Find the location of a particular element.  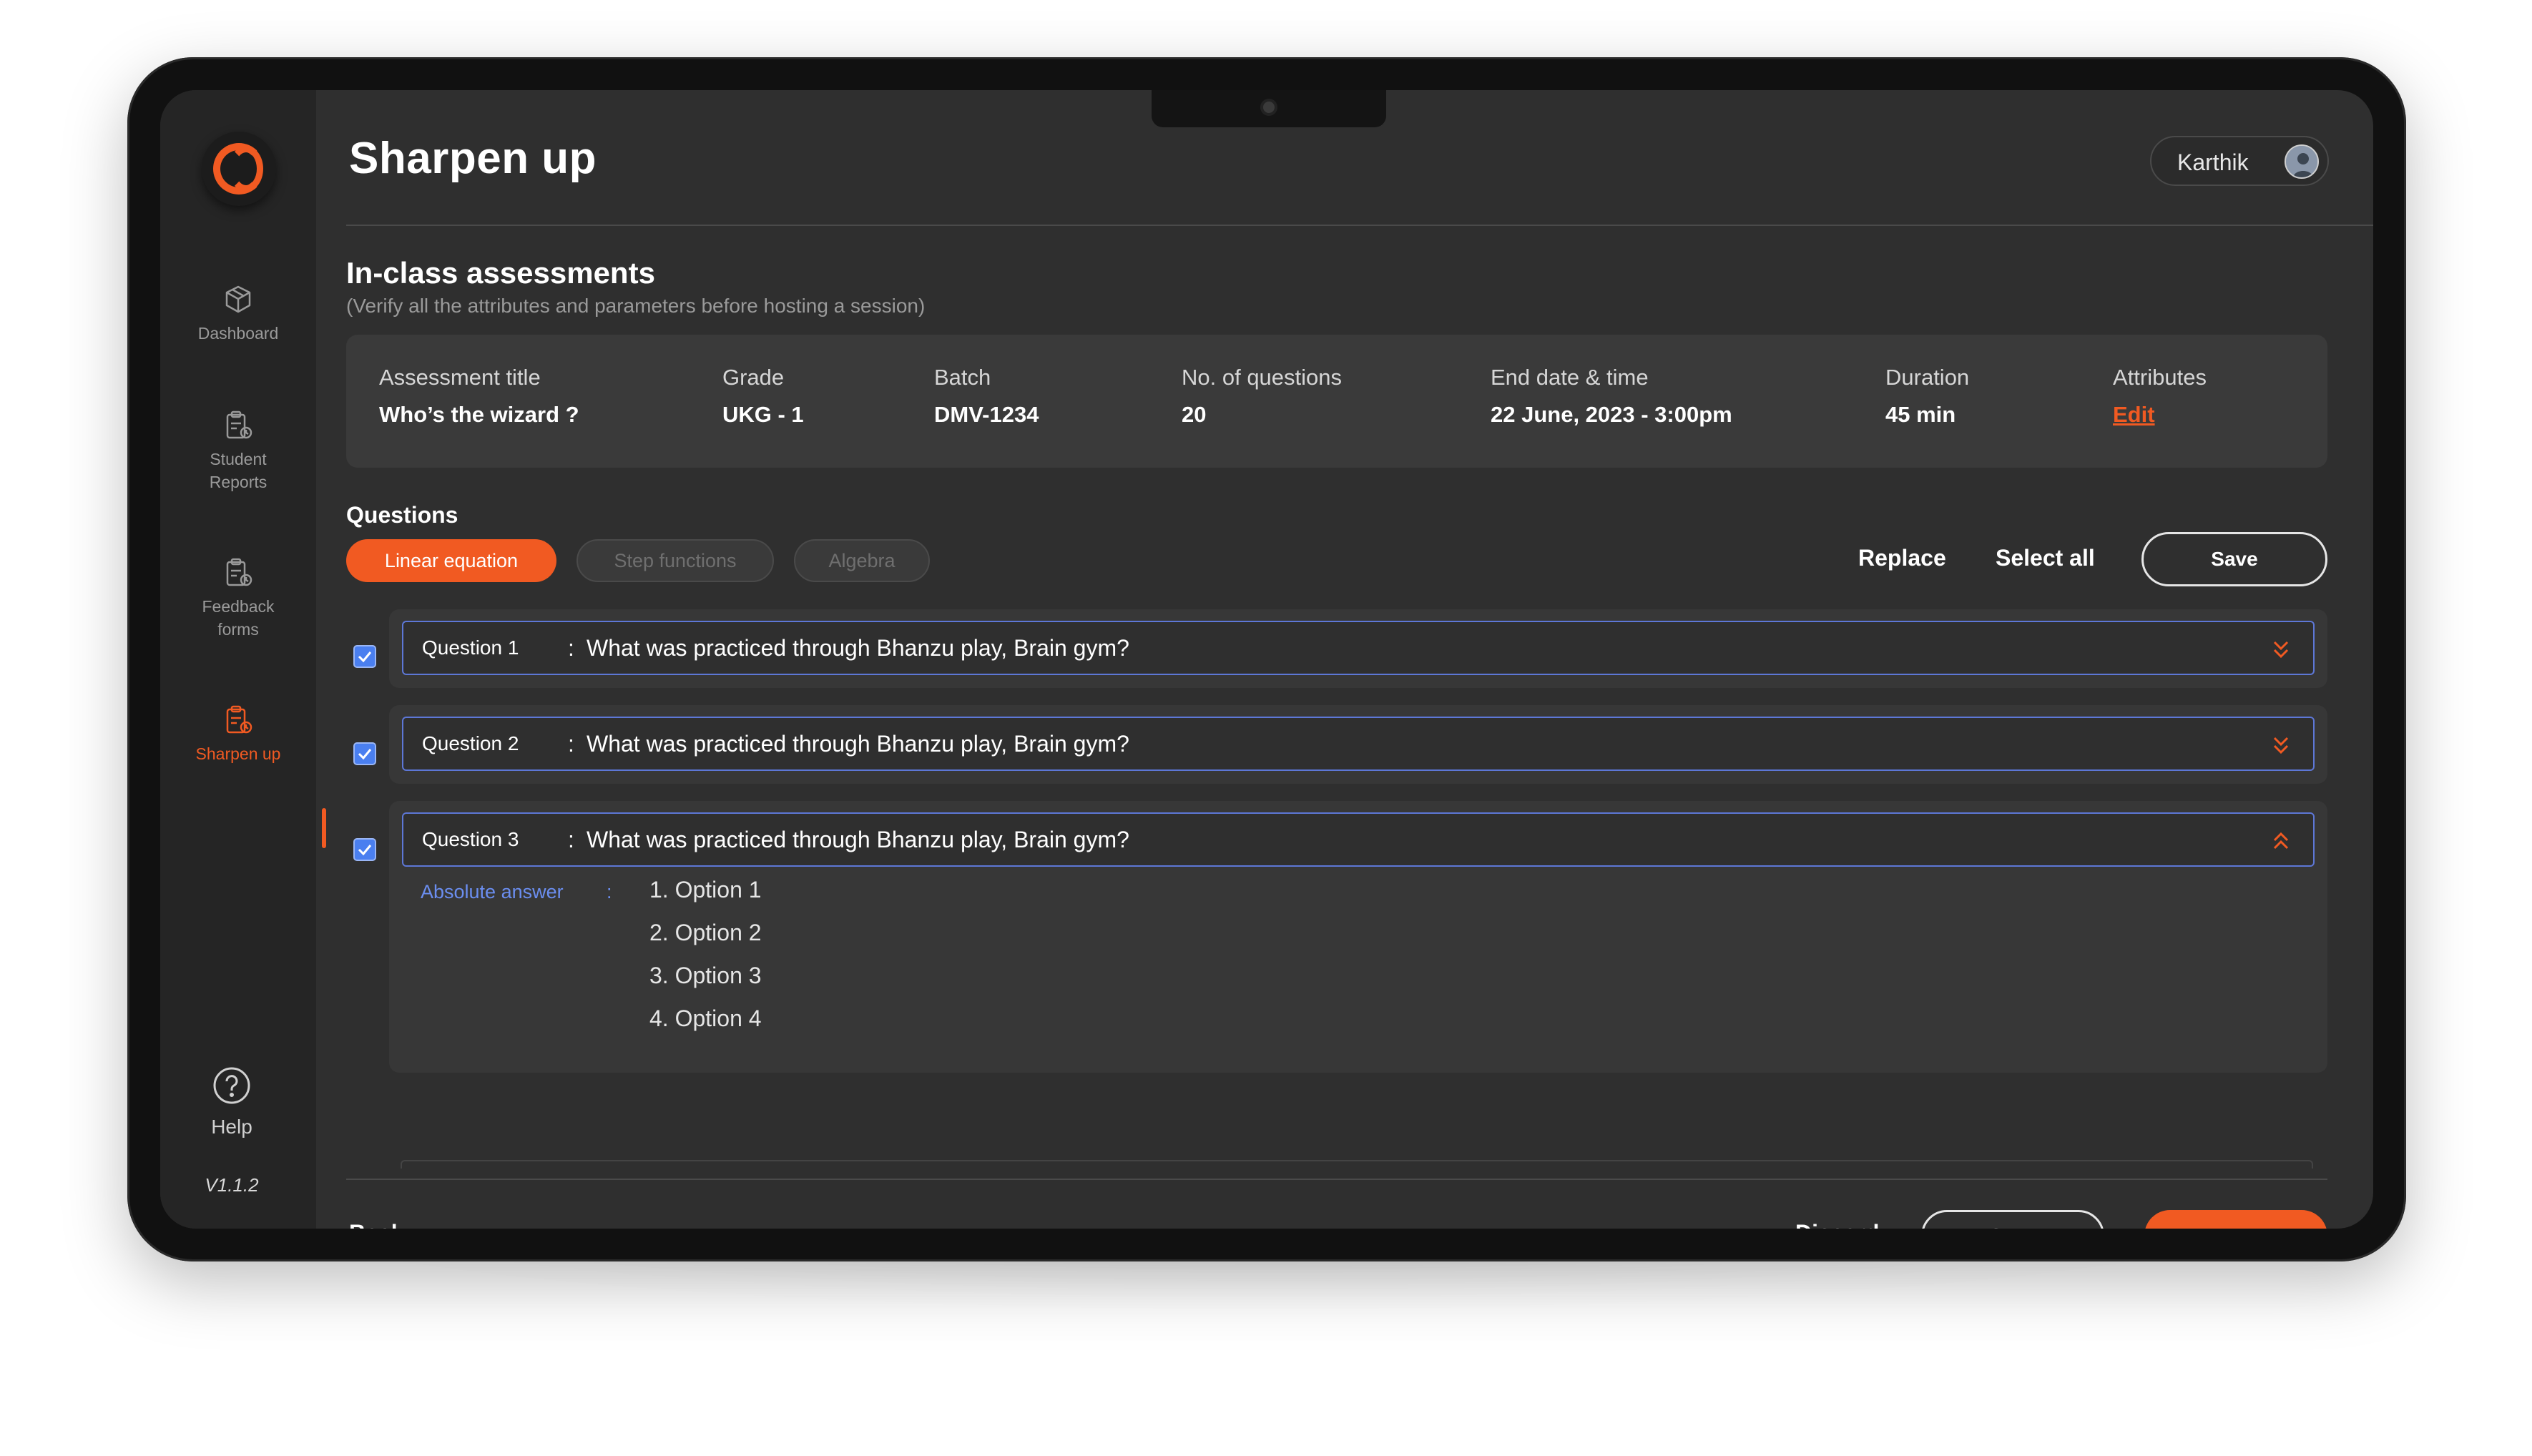

help-label: Help is located at coordinates (232, 1127).